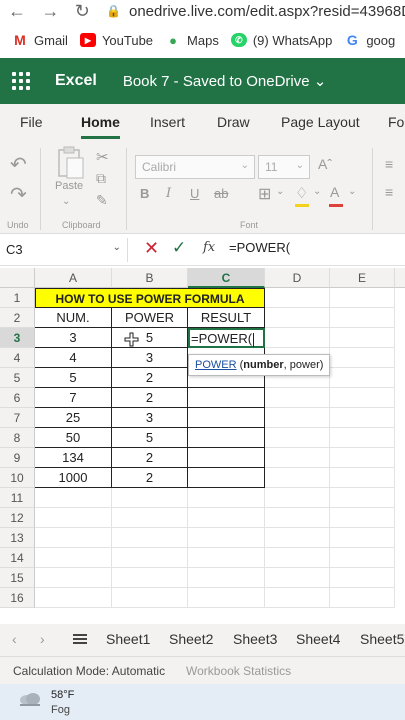 This screenshot has width=405, height=720. What do you see at coordinates (259, 247) in the screenshot?
I see `formula-input: =POWER(` at bounding box center [259, 247].